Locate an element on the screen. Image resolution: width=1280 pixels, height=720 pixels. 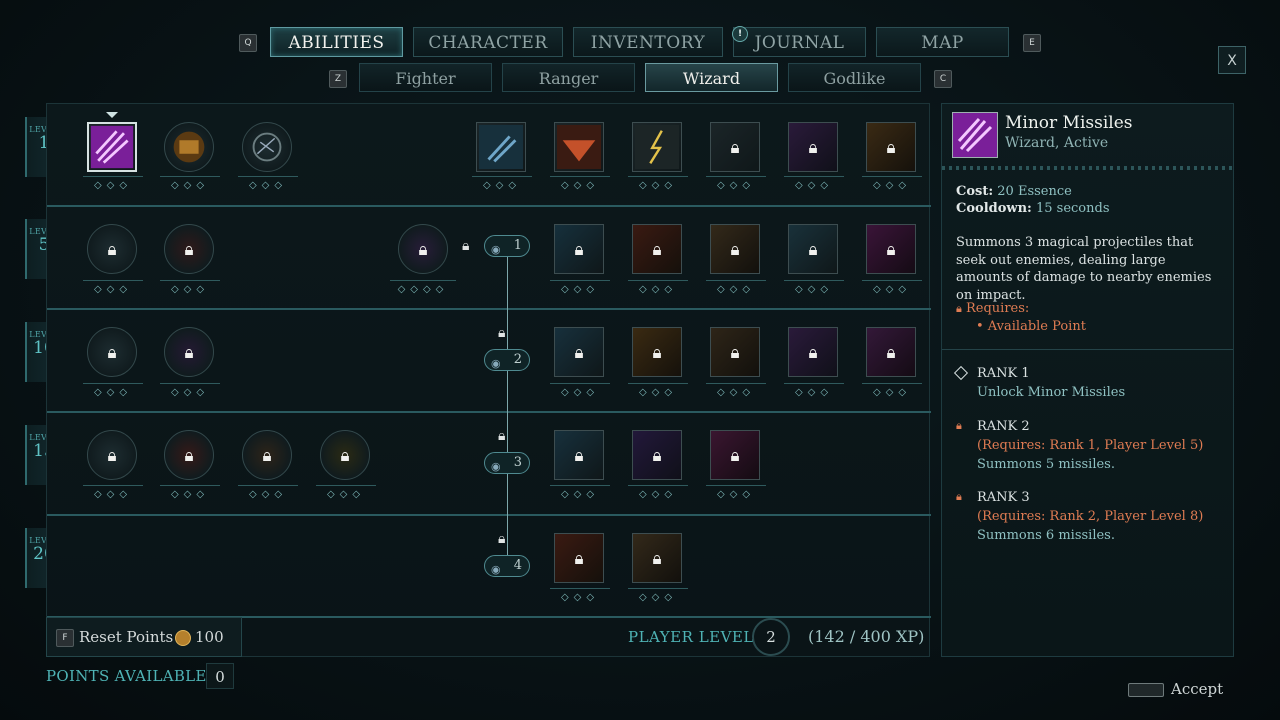
player-level-value: 2 is located at coordinates (771, 637).